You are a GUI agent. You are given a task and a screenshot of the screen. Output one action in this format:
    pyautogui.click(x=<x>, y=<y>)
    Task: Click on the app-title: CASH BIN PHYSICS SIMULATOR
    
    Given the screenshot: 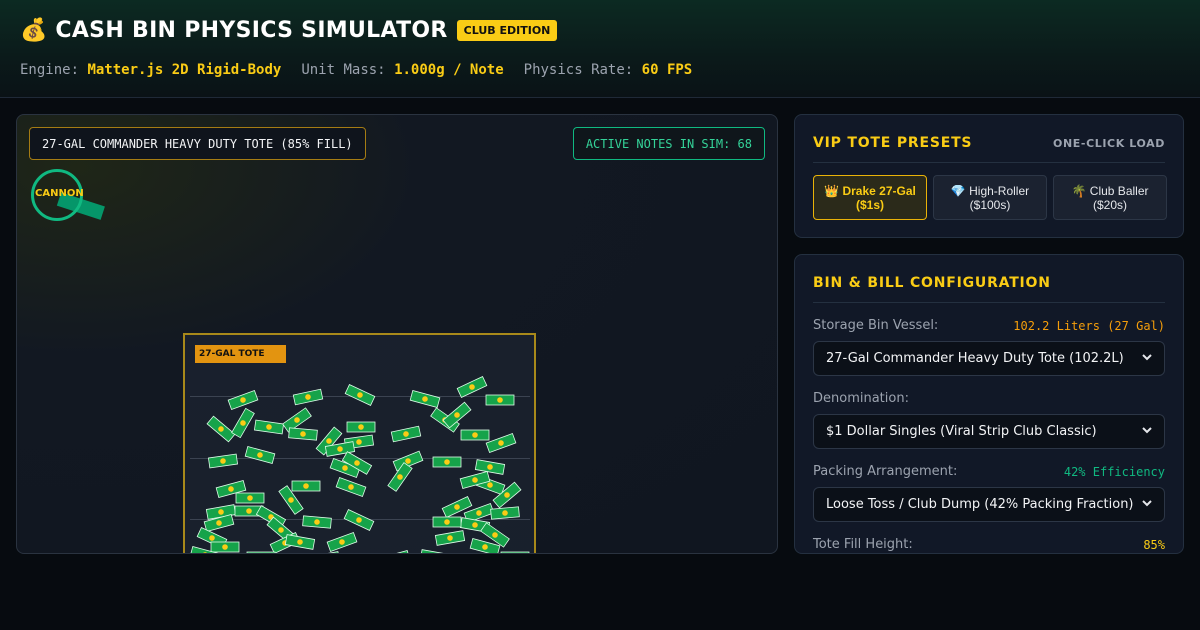 What is the action you would take?
    pyautogui.click(x=251, y=30)
    